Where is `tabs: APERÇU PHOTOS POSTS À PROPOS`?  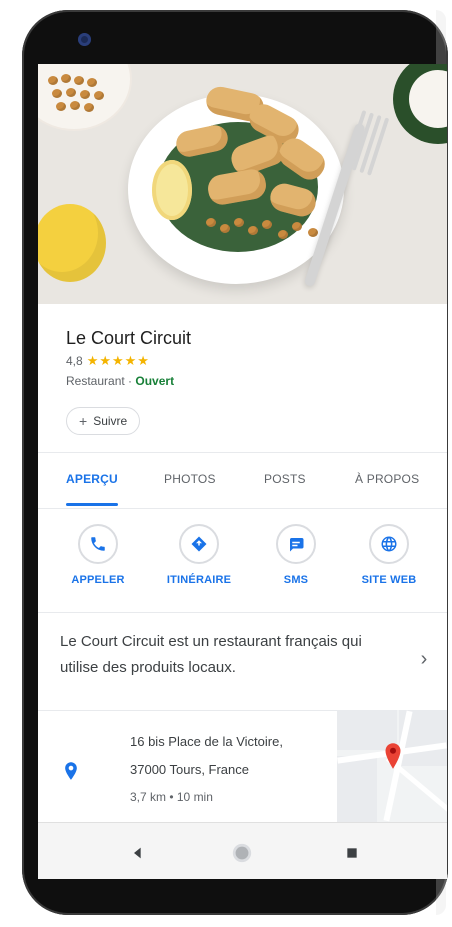
tabs: APERÇU PHOTOS POSTS À PROPOS is located at coordinates (242, 484).